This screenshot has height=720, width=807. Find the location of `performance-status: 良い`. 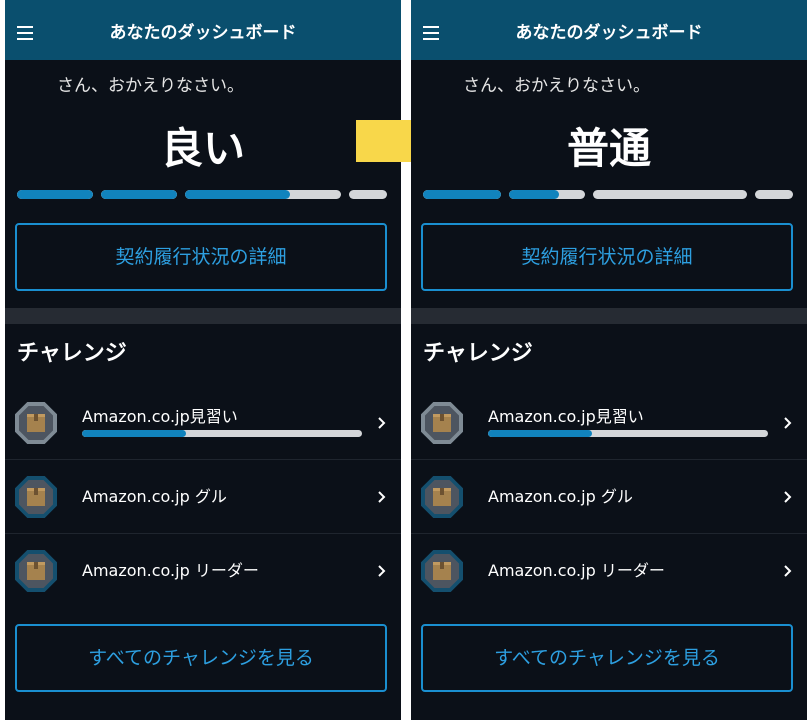

performance-status: 良い is located at coordinates (202, 148).